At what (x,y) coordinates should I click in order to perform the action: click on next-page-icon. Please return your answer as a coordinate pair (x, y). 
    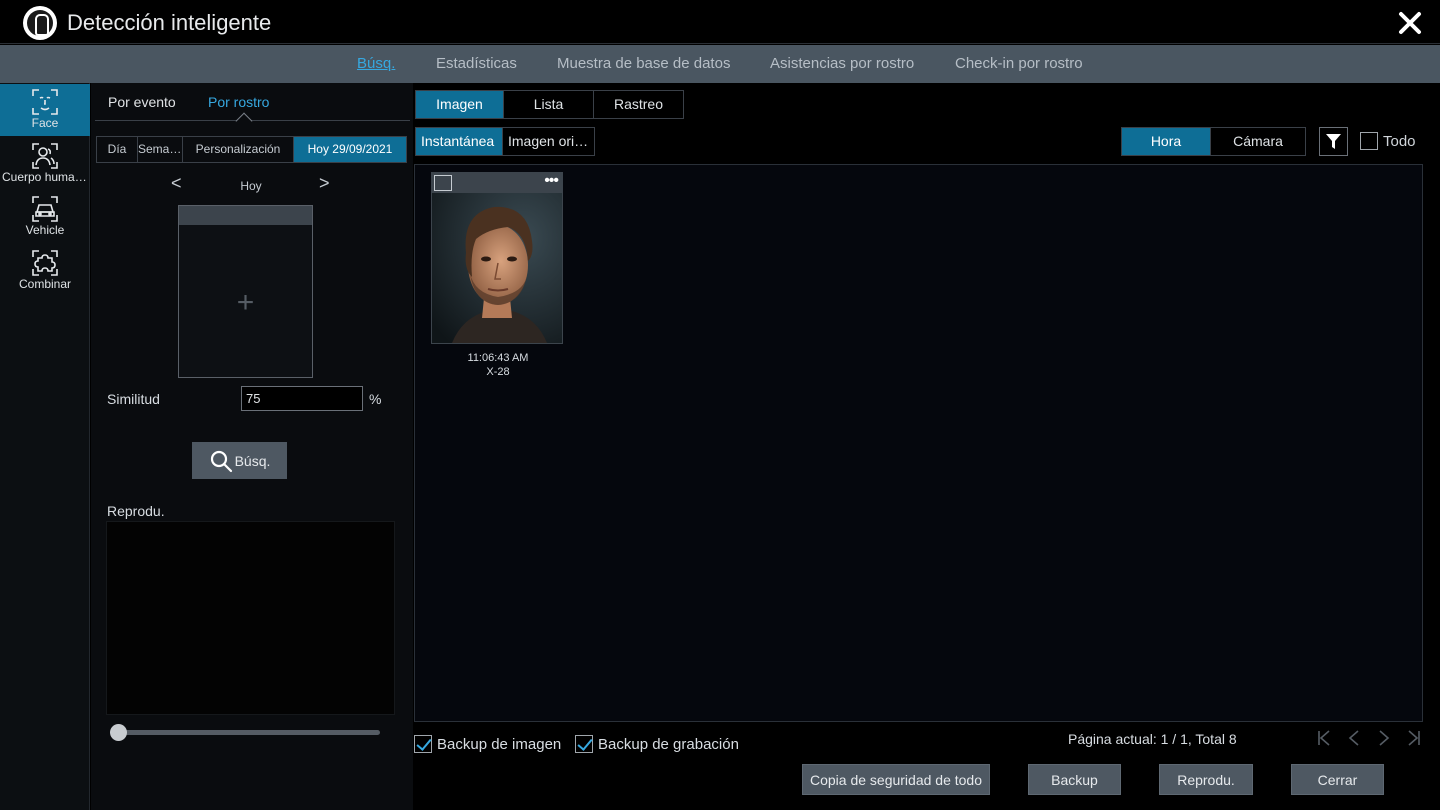
    Looking at the image, I should click on (1384, 738).